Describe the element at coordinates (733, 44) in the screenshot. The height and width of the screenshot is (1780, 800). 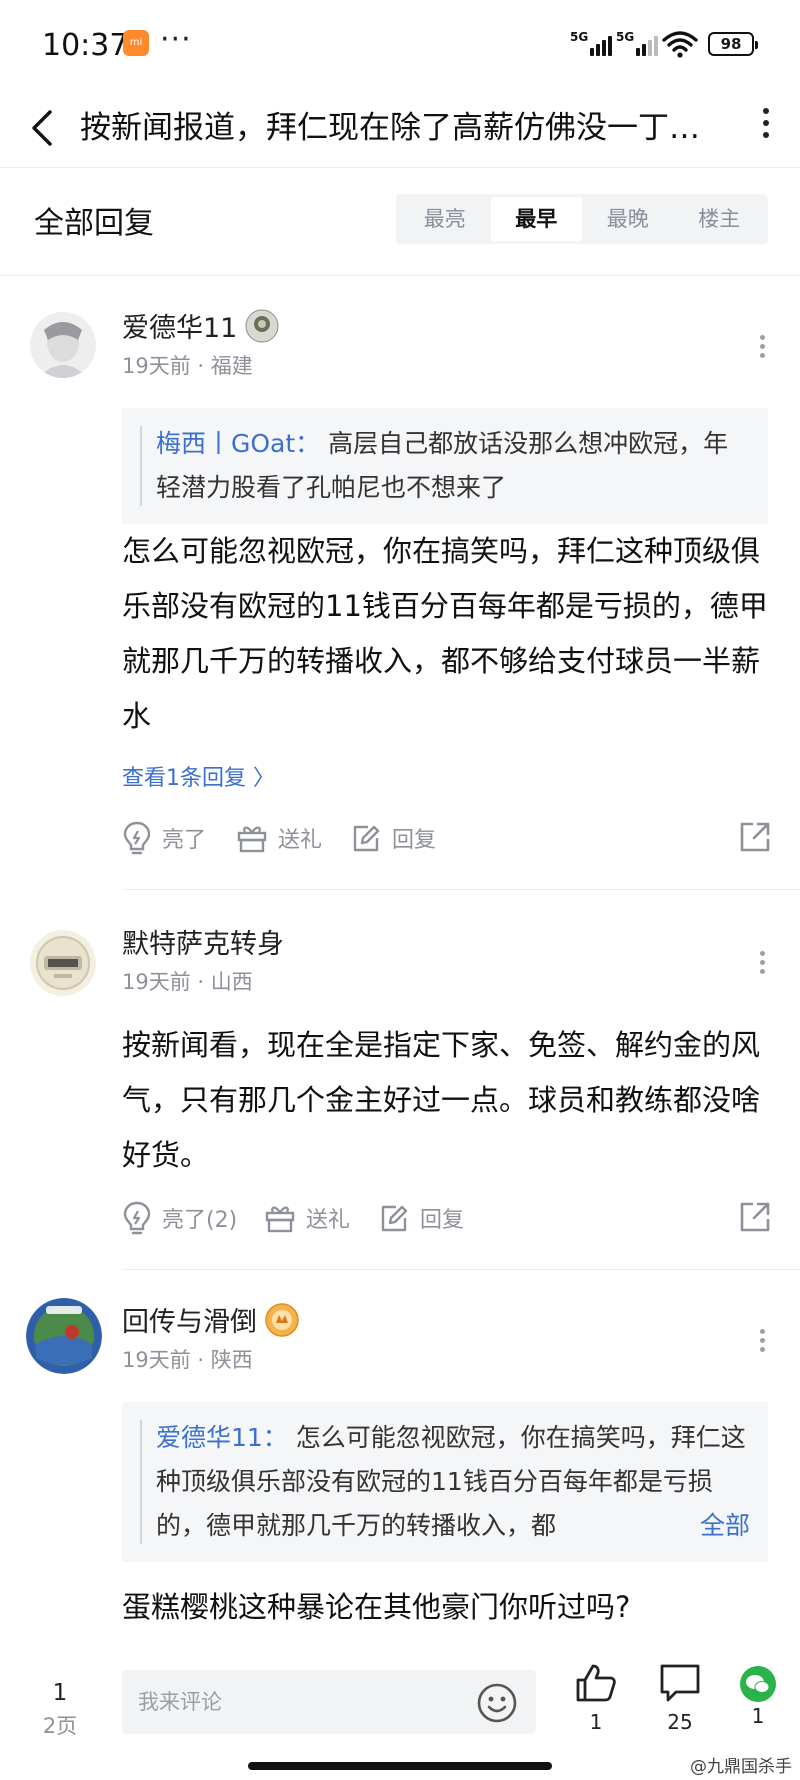
I see `battery-icon: 98` at that location.